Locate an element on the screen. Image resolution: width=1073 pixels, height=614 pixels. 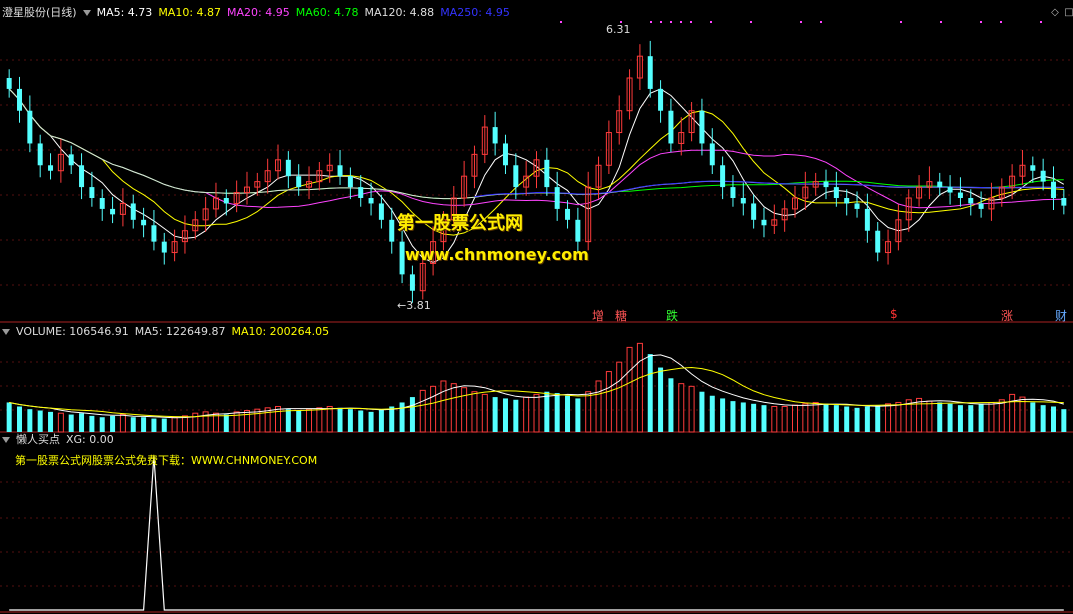
event-marker: 糖 is located at coordinates (621, 315).